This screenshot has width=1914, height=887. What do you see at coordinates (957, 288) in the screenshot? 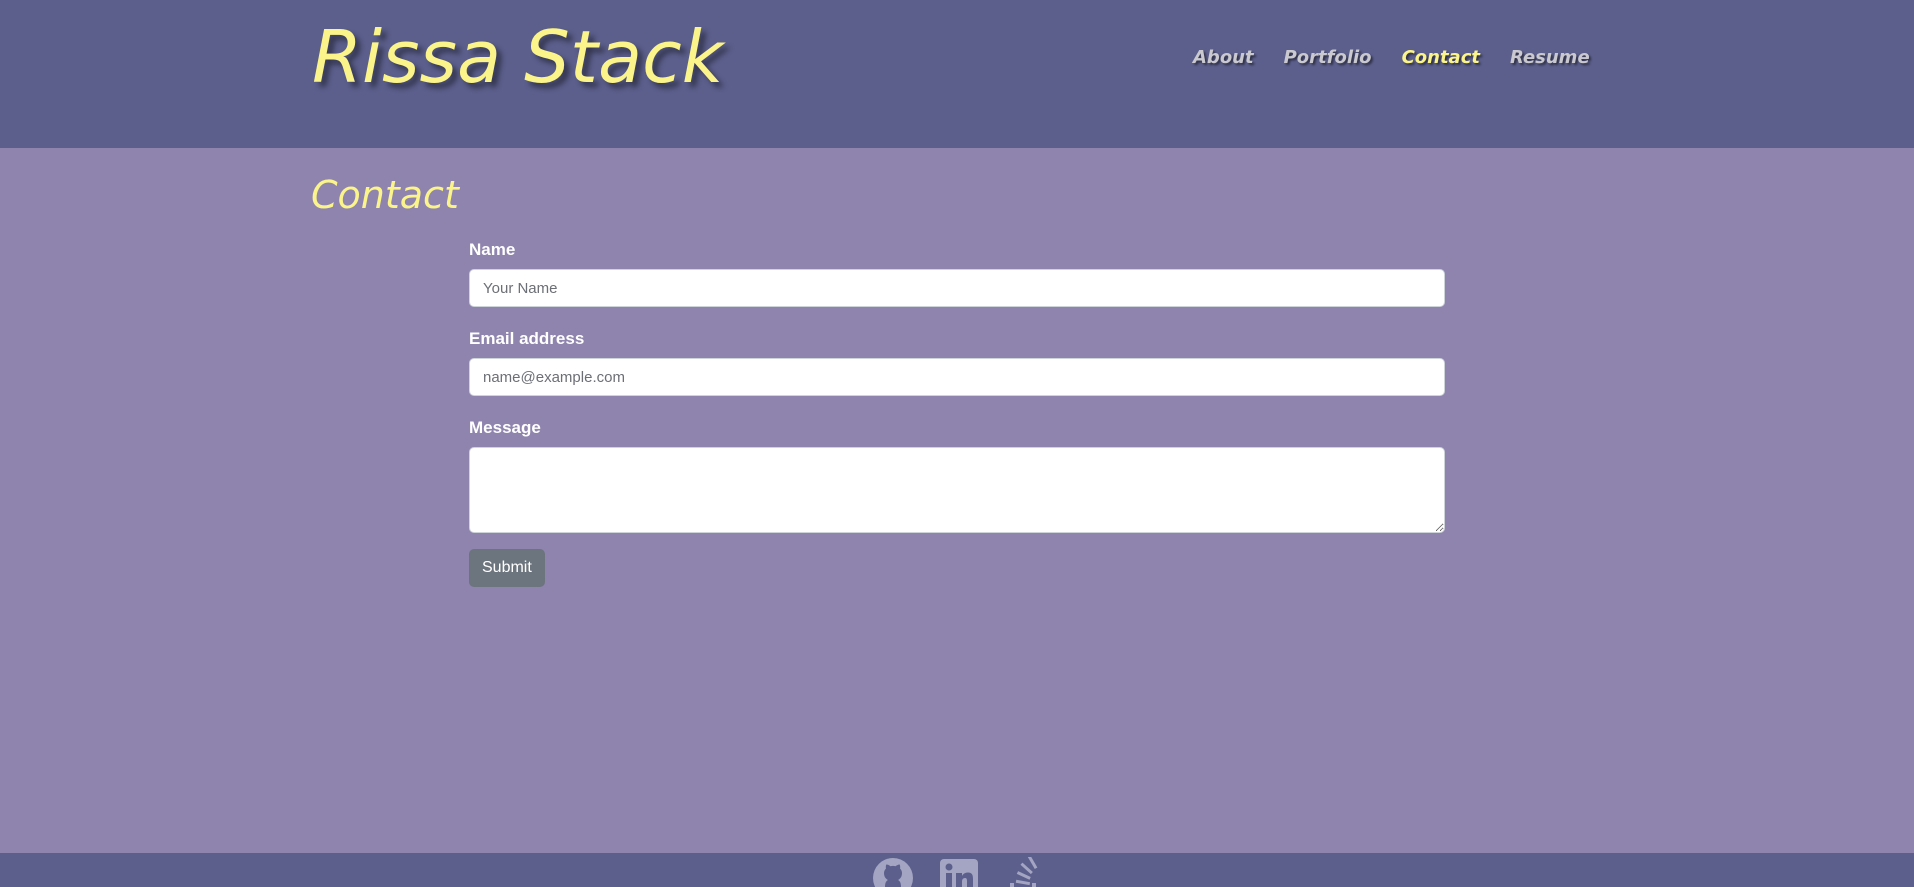
I see `name-input` at bounding box center [957, 288].